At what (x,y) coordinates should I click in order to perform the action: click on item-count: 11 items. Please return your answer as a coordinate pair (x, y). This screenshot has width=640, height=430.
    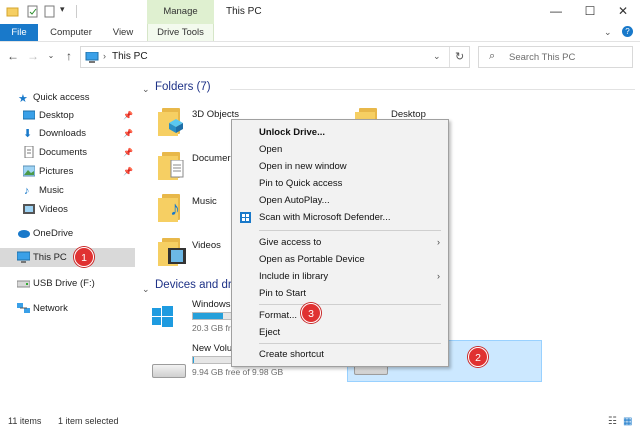
    Looking at the image, I should click on (25, 421).